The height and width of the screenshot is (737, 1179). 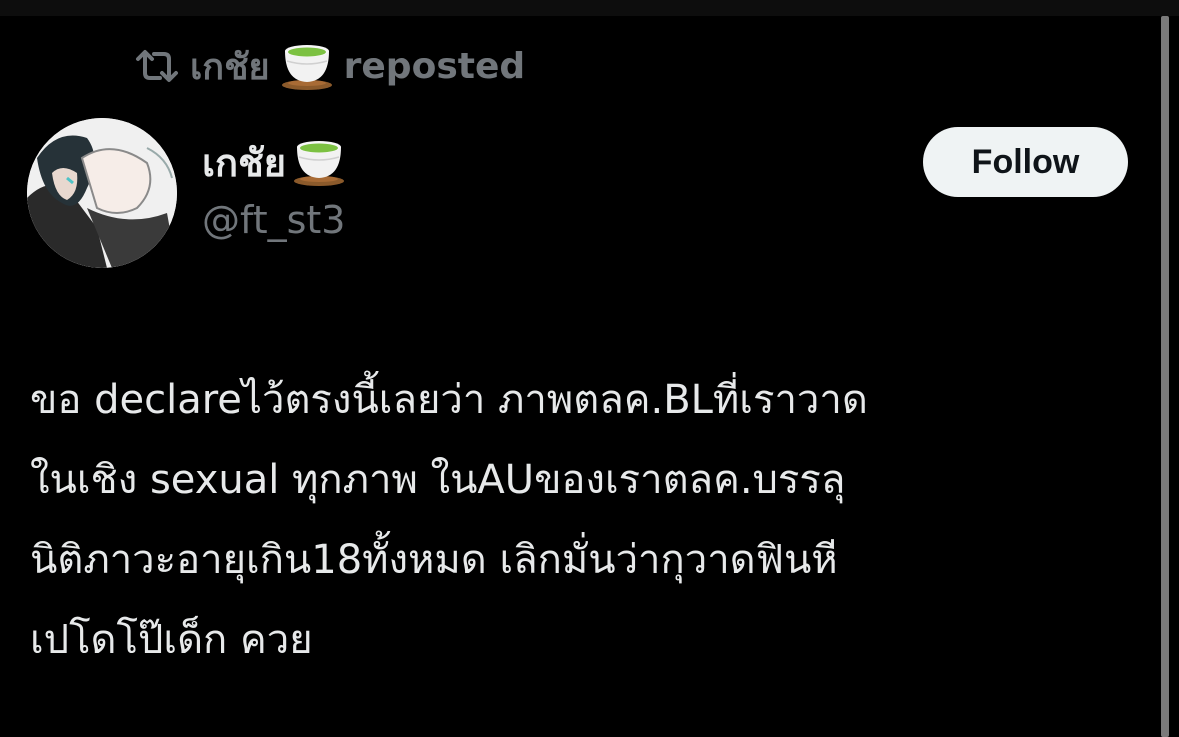 I want to click on author-name-text: เกชัย, so click(x=244, y=162).